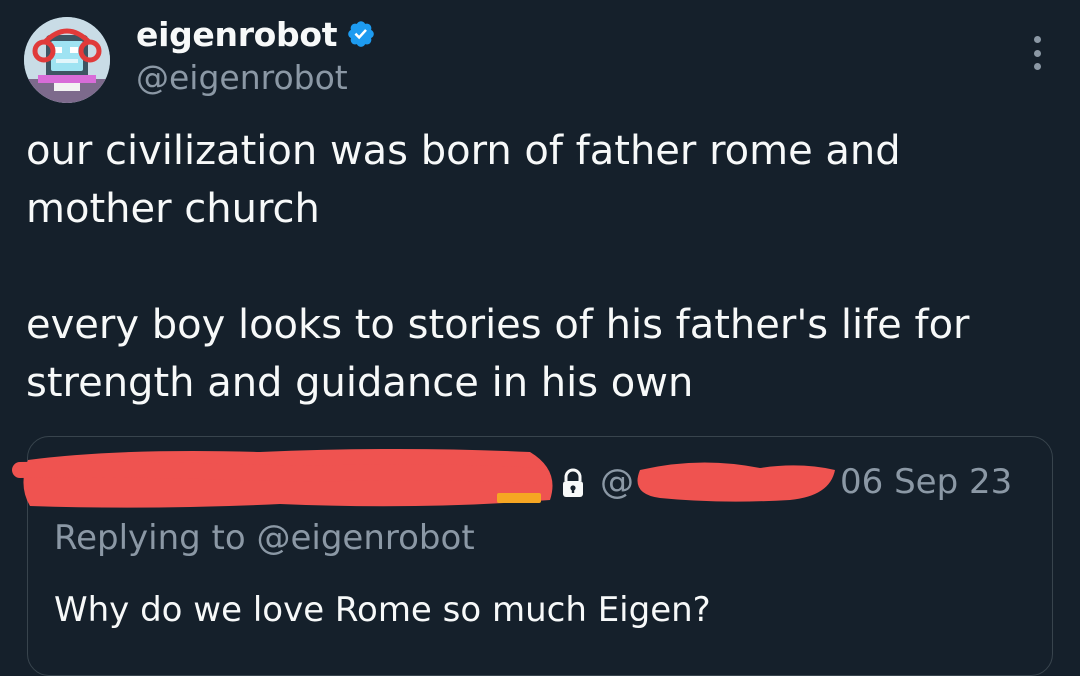  I want to click on quoted-tweet-text: Why do we love Rome so much Eigen?, so click(382, 610).